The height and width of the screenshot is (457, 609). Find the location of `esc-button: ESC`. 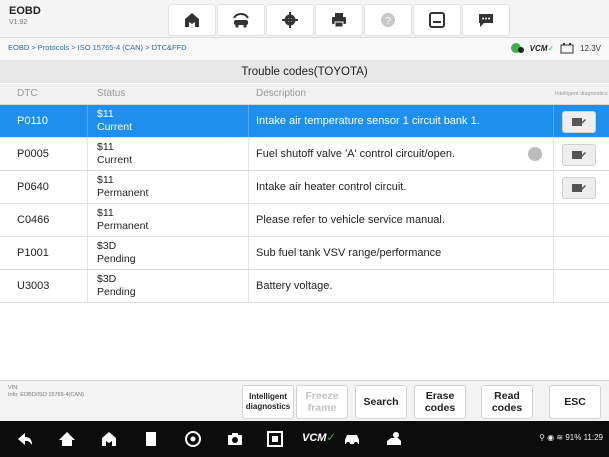

esc-button: ESC is located at coordinates (575, 402).